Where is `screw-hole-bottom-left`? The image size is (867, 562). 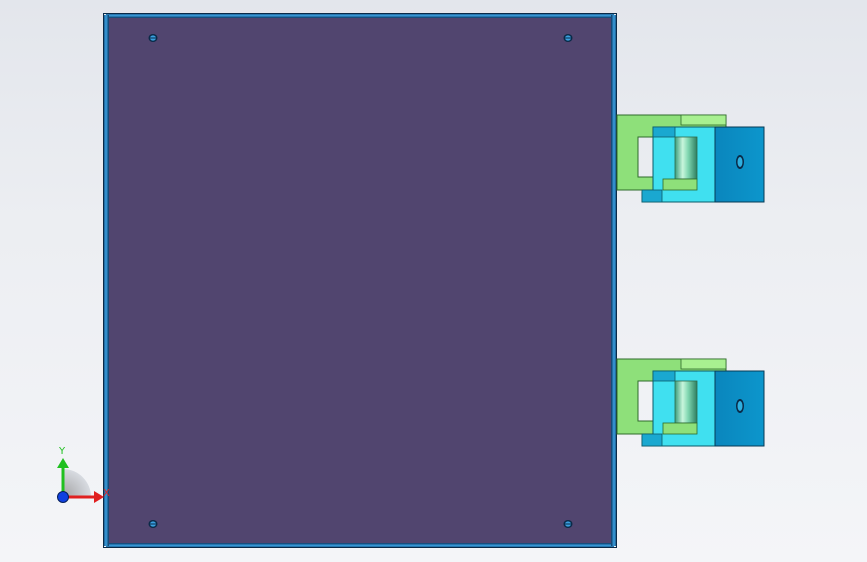 screw-hole-bottom-left is located at coordinates (153, 524).